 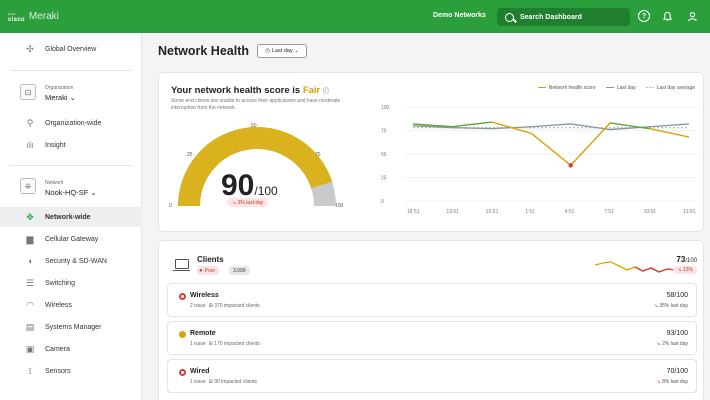 I want to click on page-title: Network Health, so click(x=203, y=51).